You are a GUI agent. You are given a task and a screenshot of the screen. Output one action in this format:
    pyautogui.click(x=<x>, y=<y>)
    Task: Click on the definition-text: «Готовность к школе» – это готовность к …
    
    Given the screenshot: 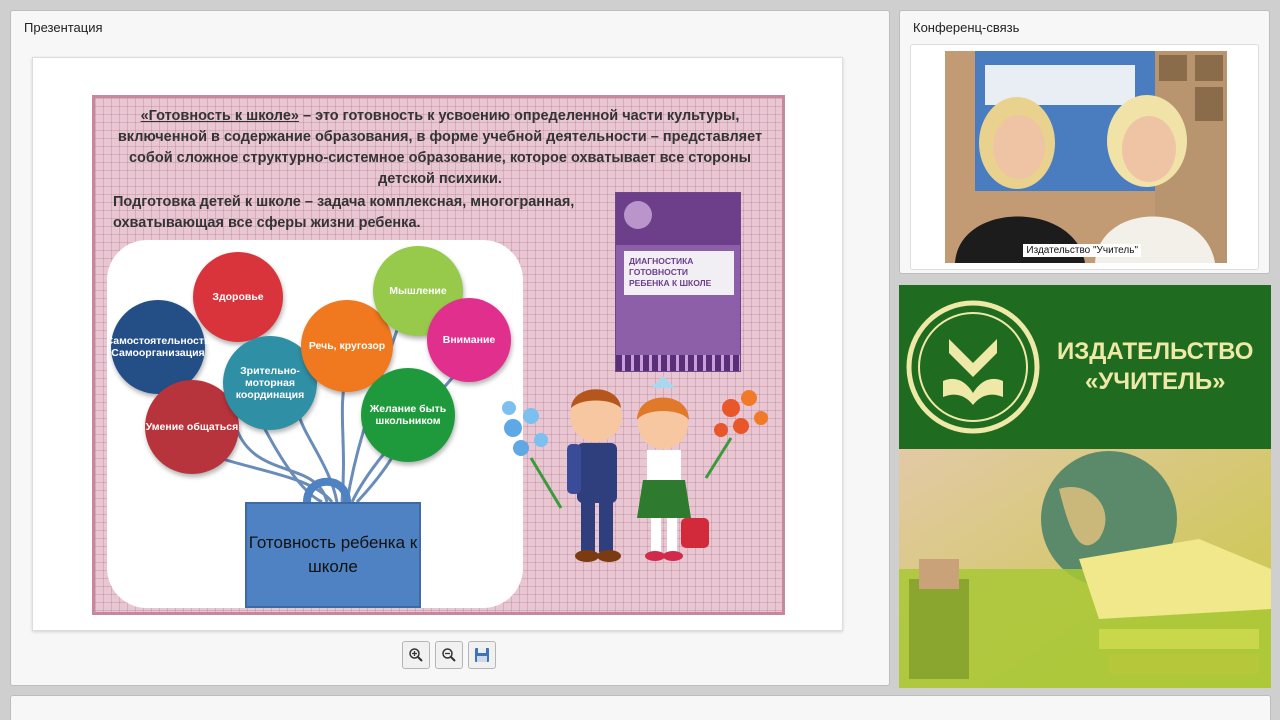 What is the action you would take?
    pyautogui.click(x=440, y=148)
    